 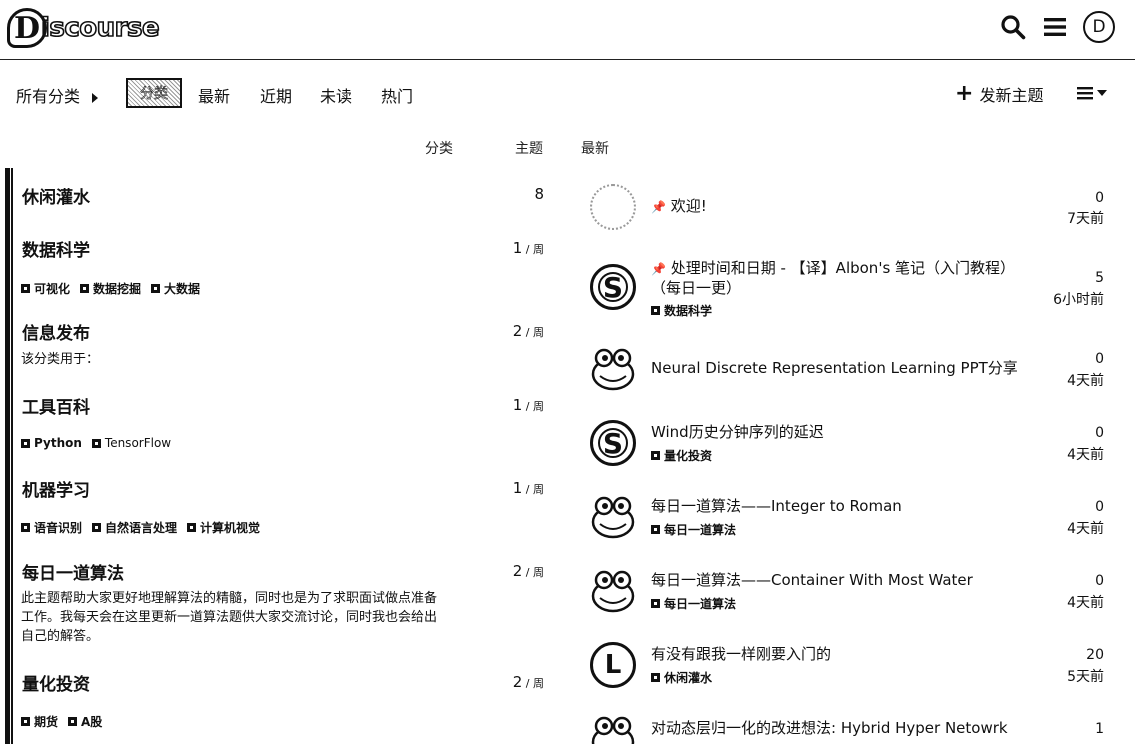 I want to click on subcategory-label: 计算机视觉, so click(x=230, y=528).